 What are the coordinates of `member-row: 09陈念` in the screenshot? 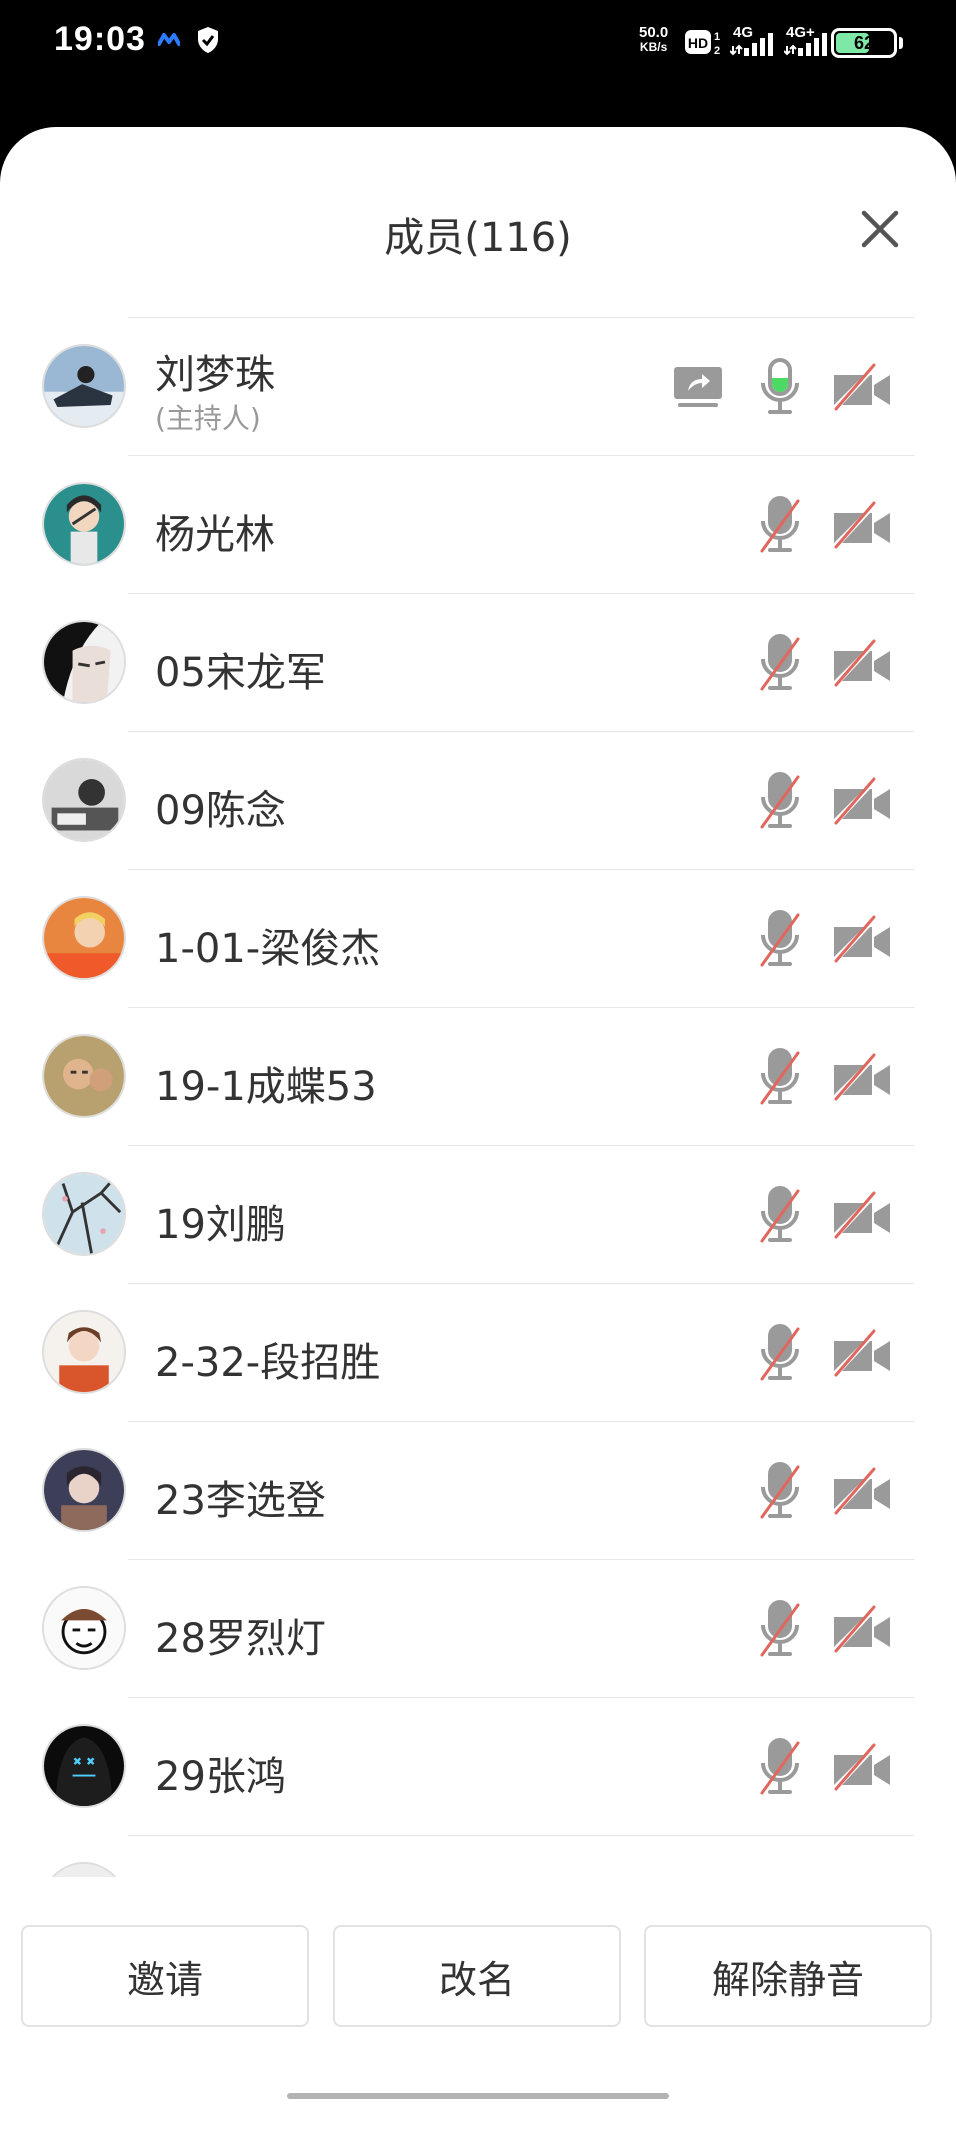 It's located at (478, 800).